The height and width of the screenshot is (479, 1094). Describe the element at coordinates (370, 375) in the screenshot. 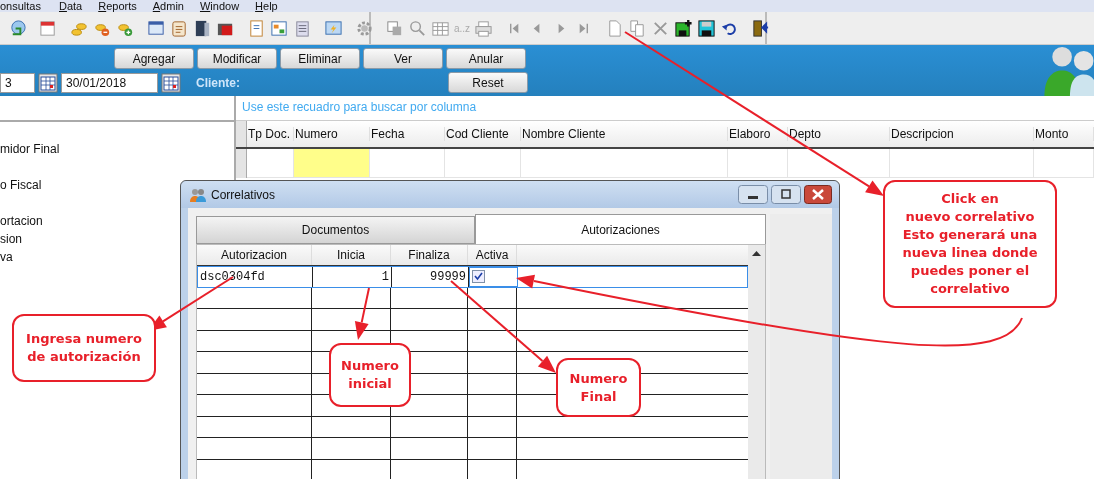

I see `callout-note: Numero inicial` at that location.